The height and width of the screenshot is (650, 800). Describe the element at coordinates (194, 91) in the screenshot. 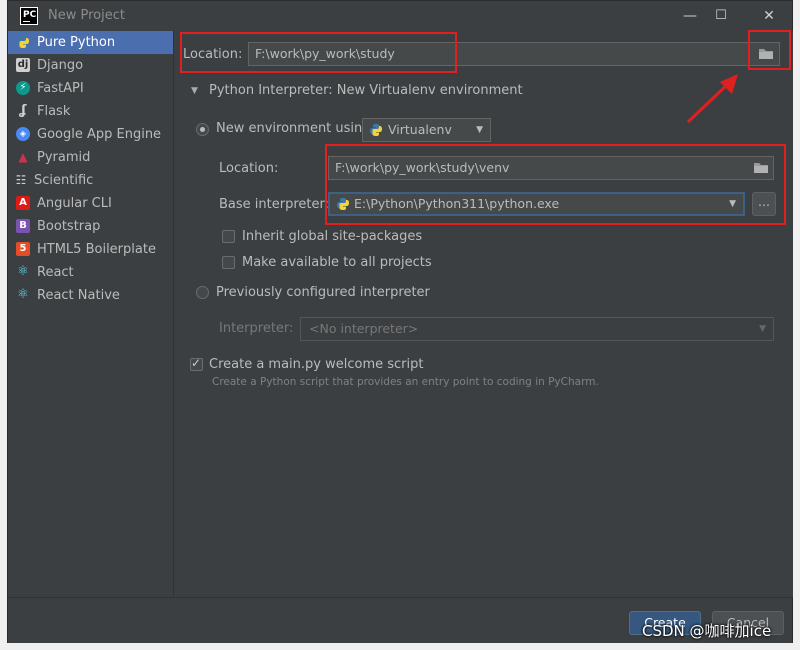

I see `expand-arrow-icon: ▼` at that location.